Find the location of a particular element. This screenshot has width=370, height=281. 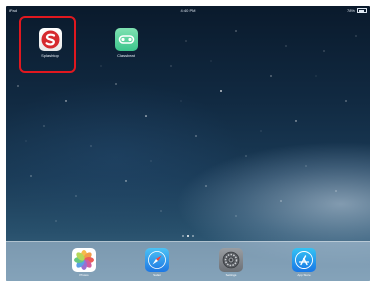

dock-app-app-store: App Store is located at coordinates (304, 262).